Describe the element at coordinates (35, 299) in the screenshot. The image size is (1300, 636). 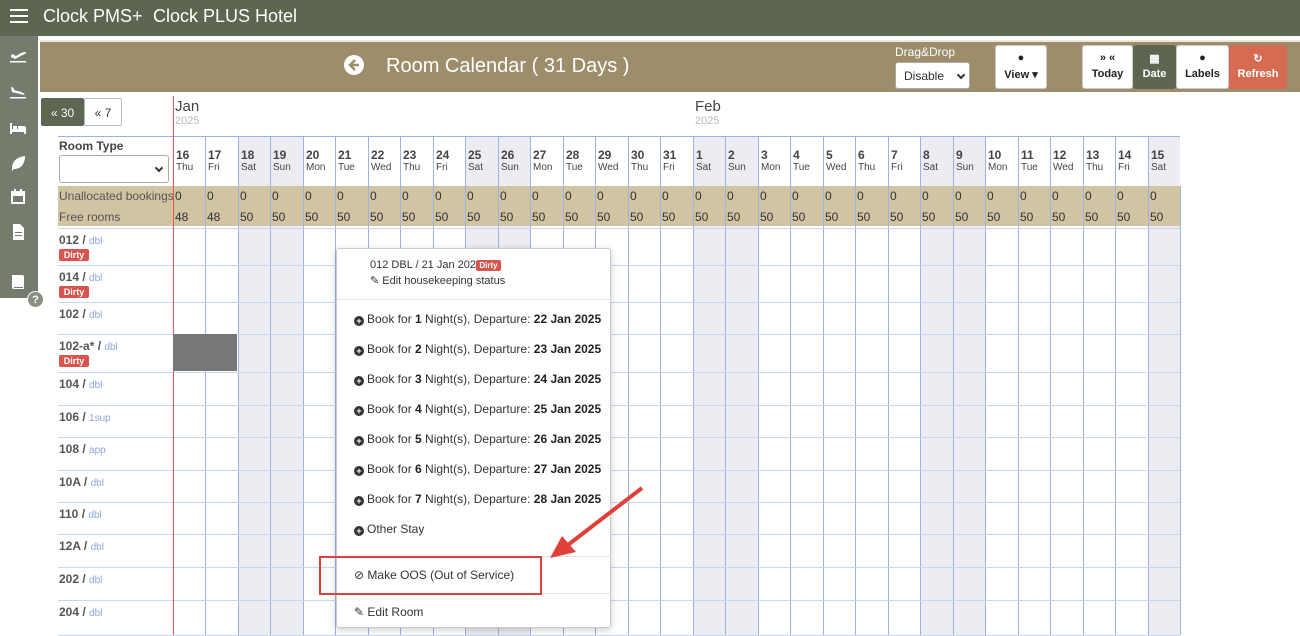
I see `help-icon: ?` at that location.